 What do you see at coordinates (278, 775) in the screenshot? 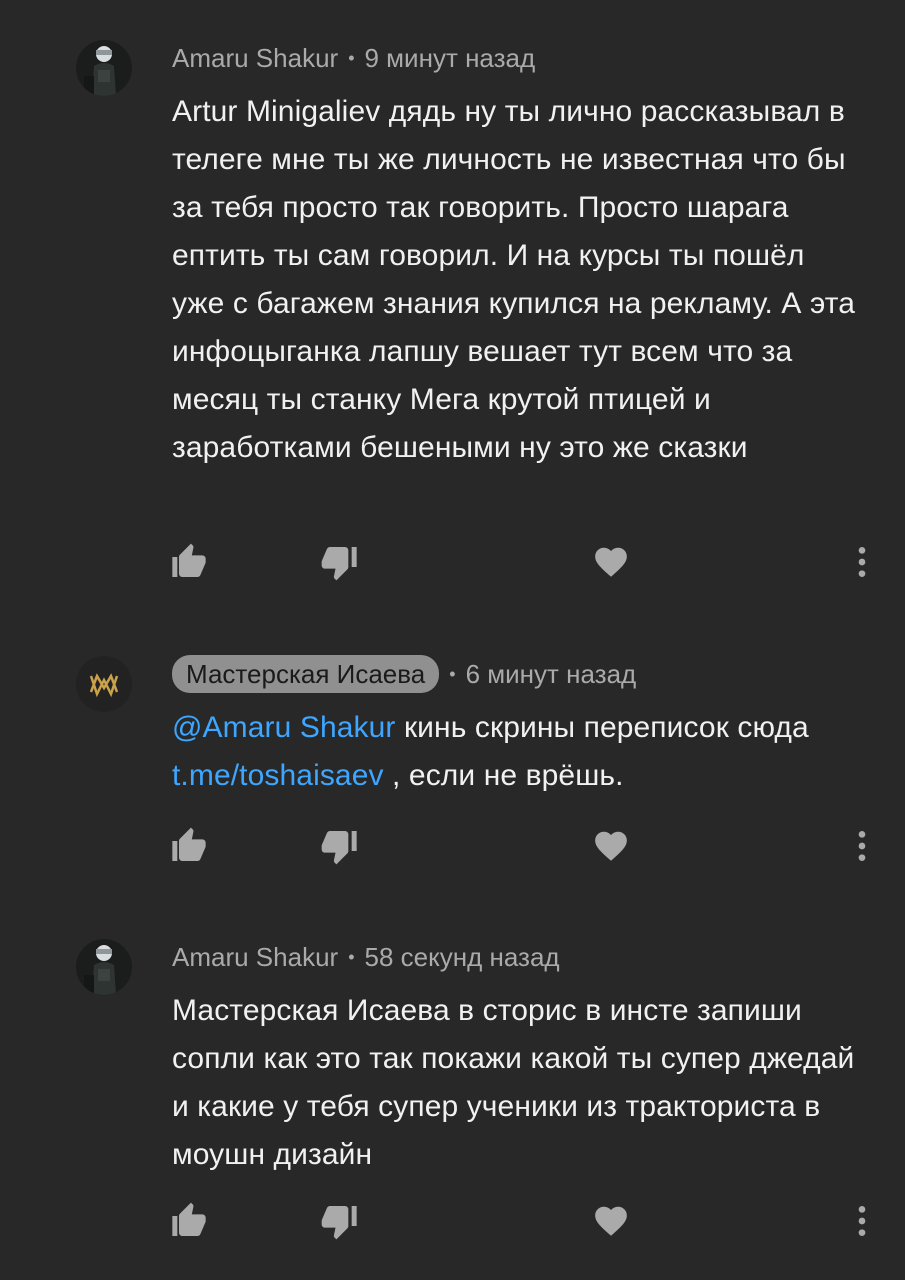
I see `telegram-link: t.me/toshaisaev` at bounding box center [278, 775].